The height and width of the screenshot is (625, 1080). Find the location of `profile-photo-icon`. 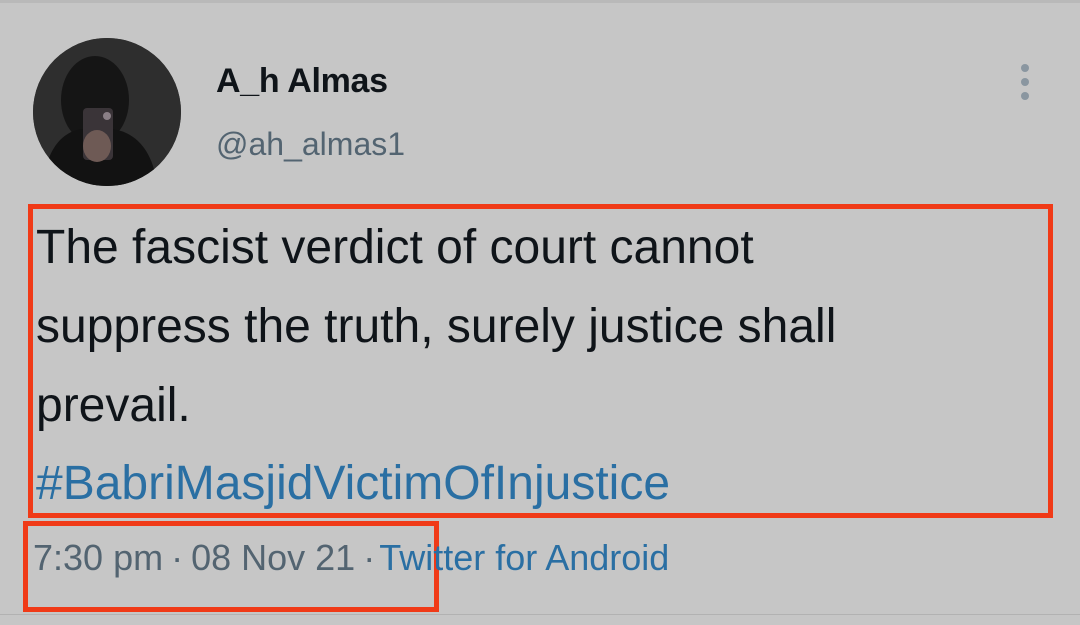

profile-photo-icon is located at coordinates (107, 112).